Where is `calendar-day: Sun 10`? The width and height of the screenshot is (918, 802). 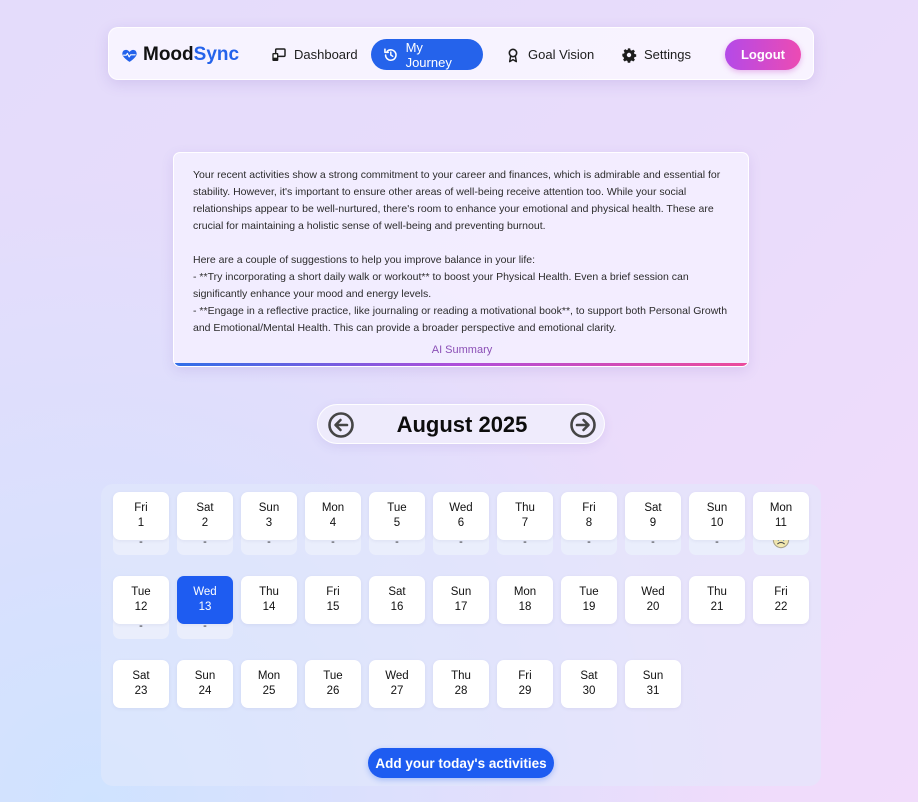
calendar-day: Sun 10 is located at coordinates (717, 516).